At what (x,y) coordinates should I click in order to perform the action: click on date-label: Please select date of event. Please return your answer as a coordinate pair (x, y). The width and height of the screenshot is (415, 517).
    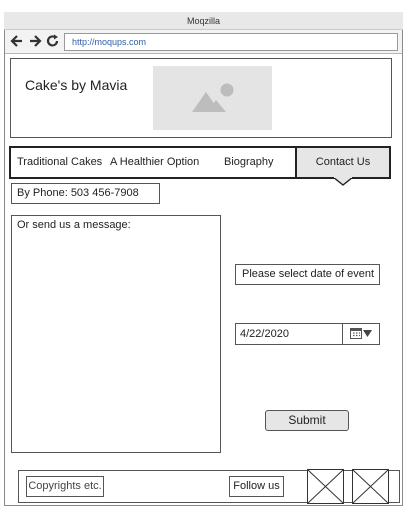
    Looking at the image, I should click on (307, 274).